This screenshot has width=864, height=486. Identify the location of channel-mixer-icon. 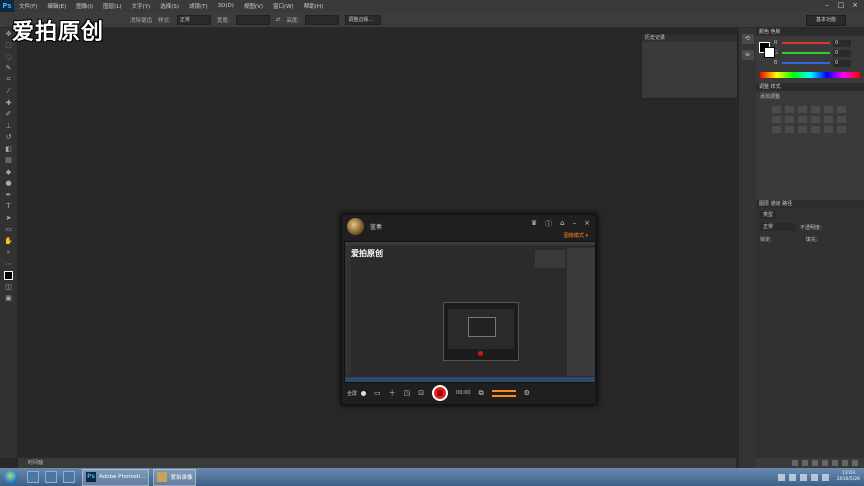
(815, 119).